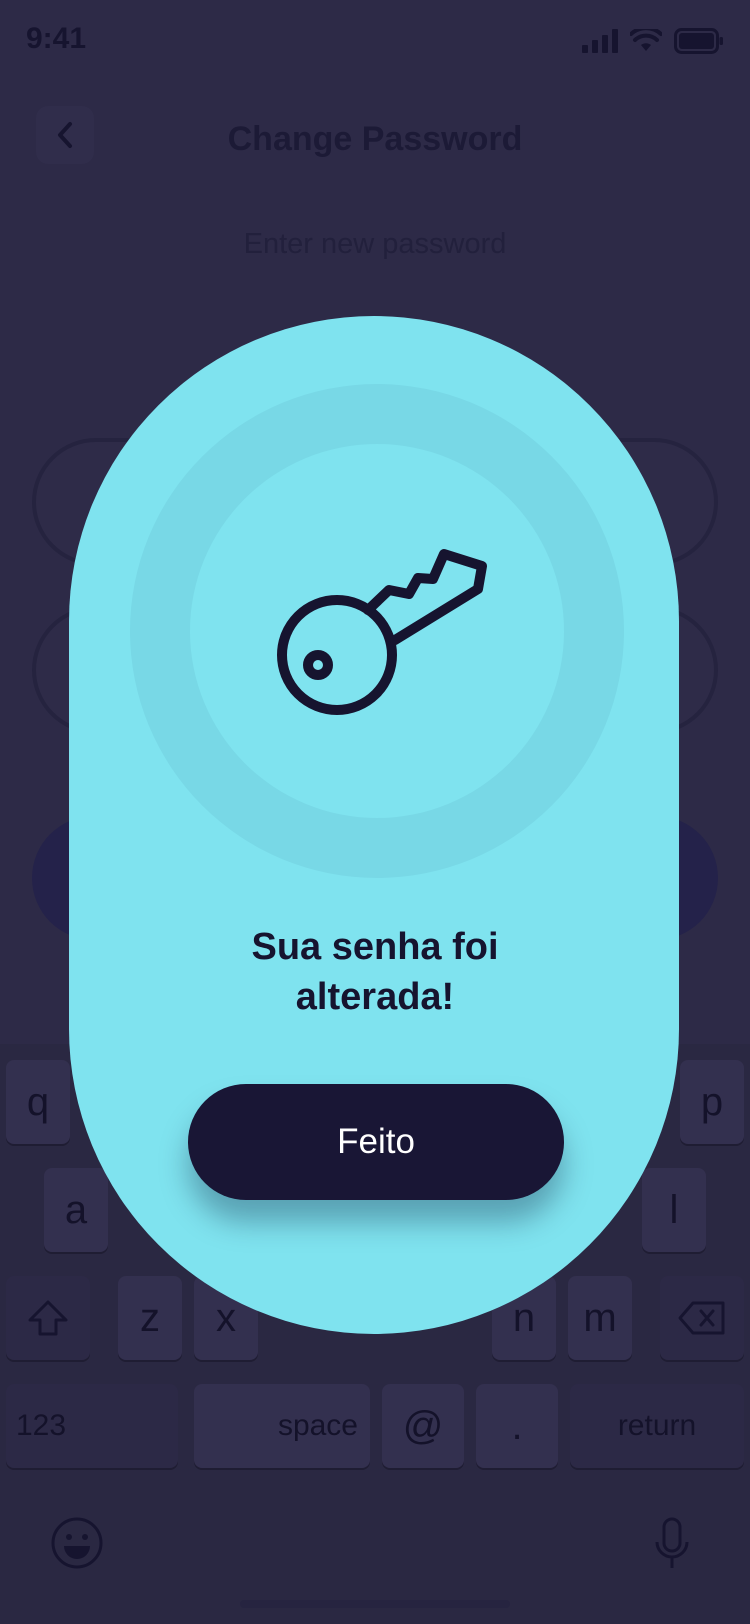 Image resolution: width=750 pixels, height=1624 pixels. I want to click on done-button: Feito, so click(376, 1142).